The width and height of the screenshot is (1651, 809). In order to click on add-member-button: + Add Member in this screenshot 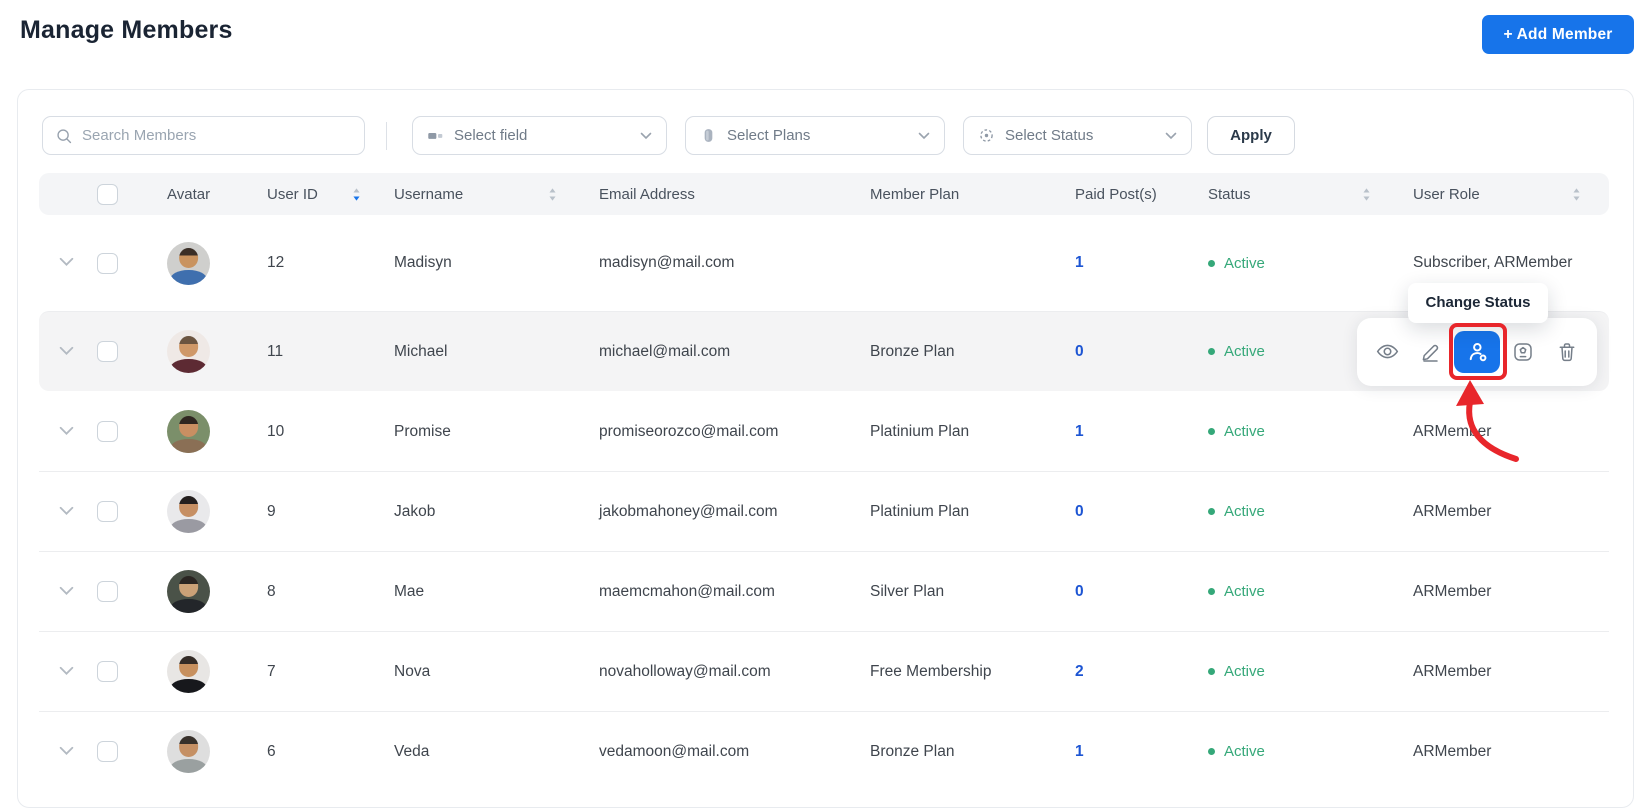, I will do `click(1558, 34)`.